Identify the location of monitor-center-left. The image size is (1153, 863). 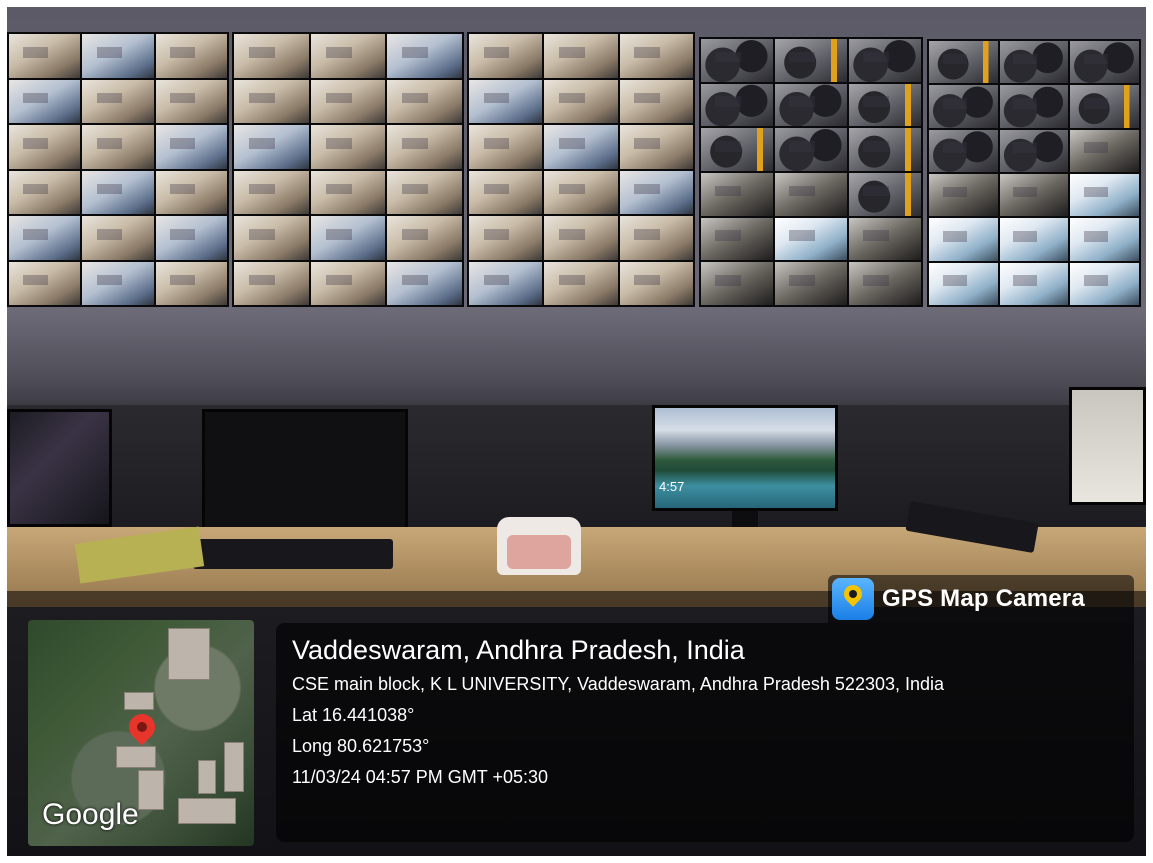
(305, 472).